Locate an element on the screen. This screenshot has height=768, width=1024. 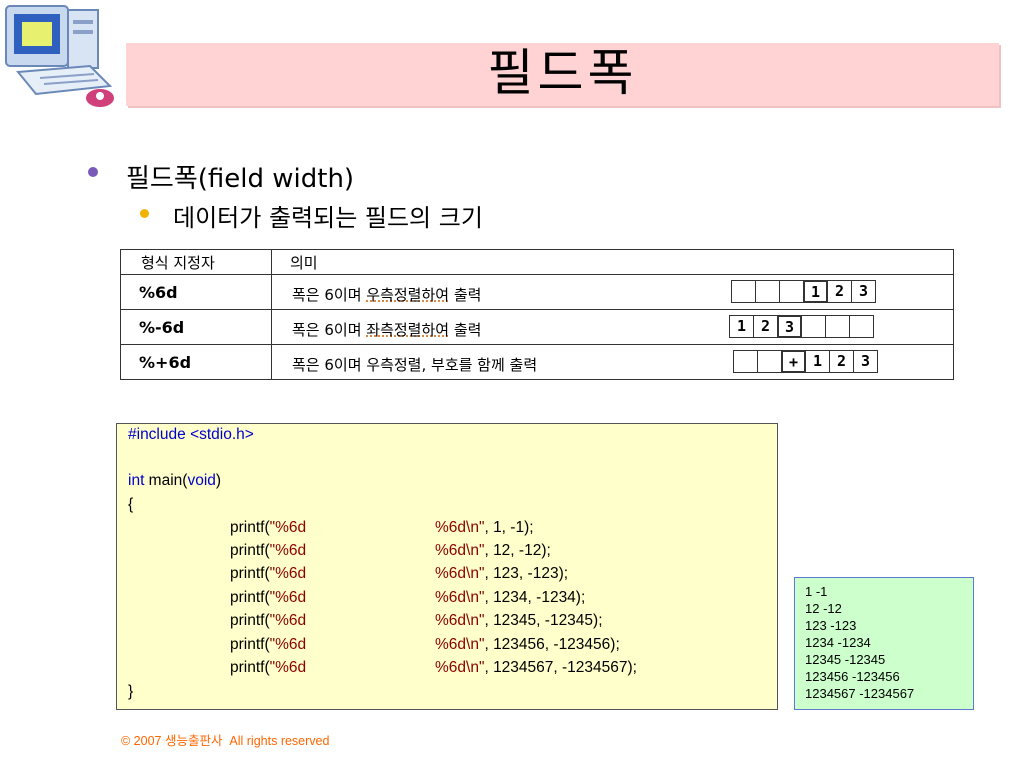
table-row: %-6d 폭은 6이며 좌측정렬하여 출력 1 2 3 is located at coordinates (537, 327).